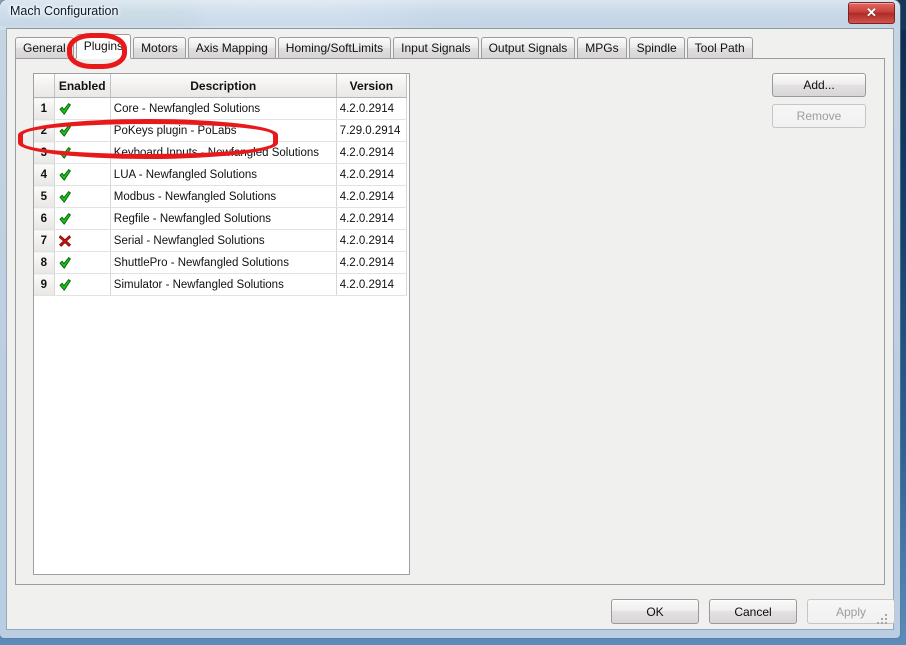 Image resolution: width=906 pixels, height=645 pixels. Describe the element at coordinates (223, 284) in the screenshot. I see `description-cell: Simulator - Newfangled Solutions` at that location.